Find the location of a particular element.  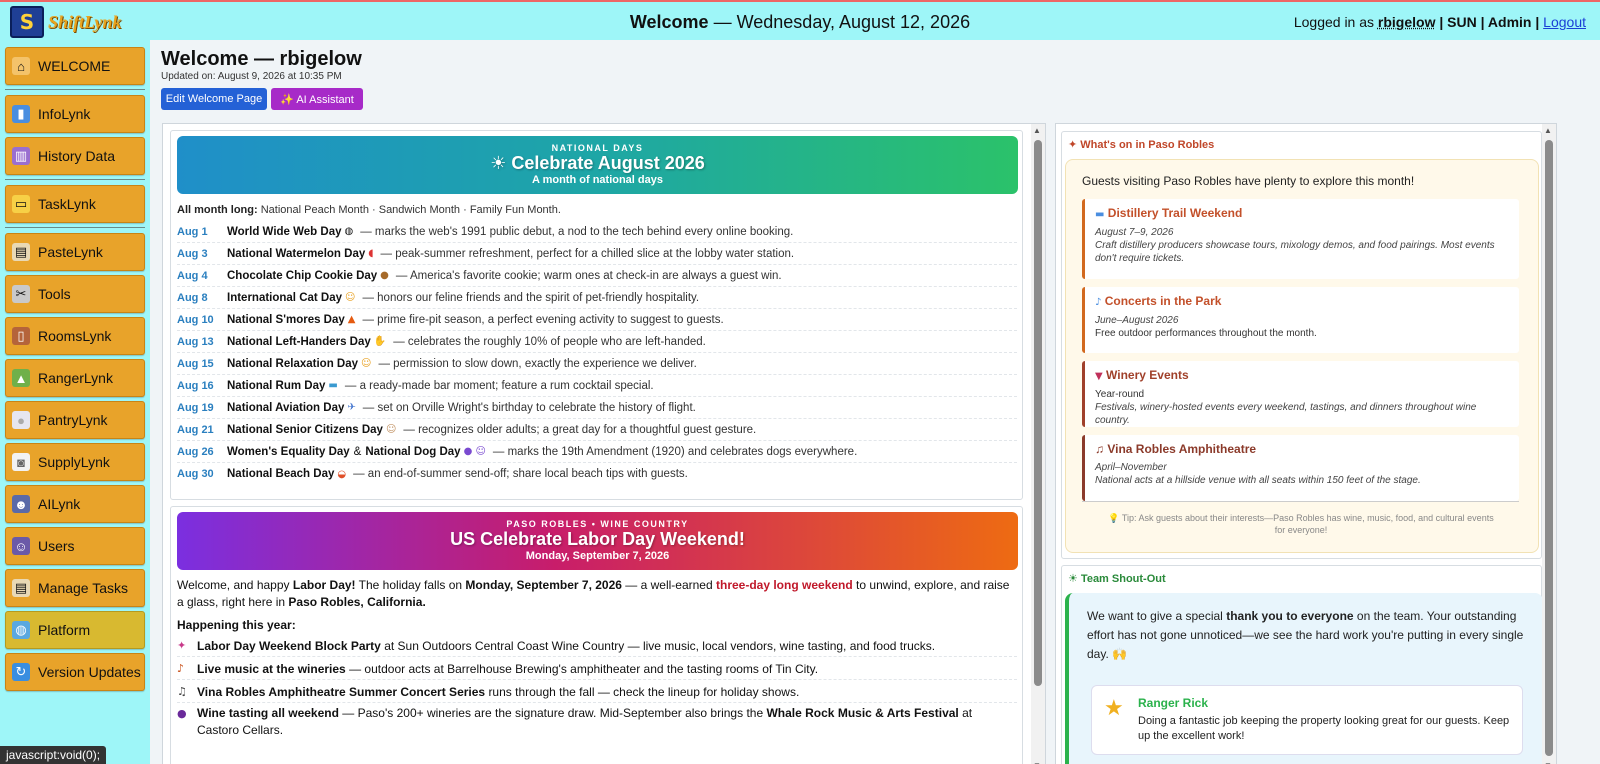

party-popper-icon: ✦ is located at coordinates (182, 645).